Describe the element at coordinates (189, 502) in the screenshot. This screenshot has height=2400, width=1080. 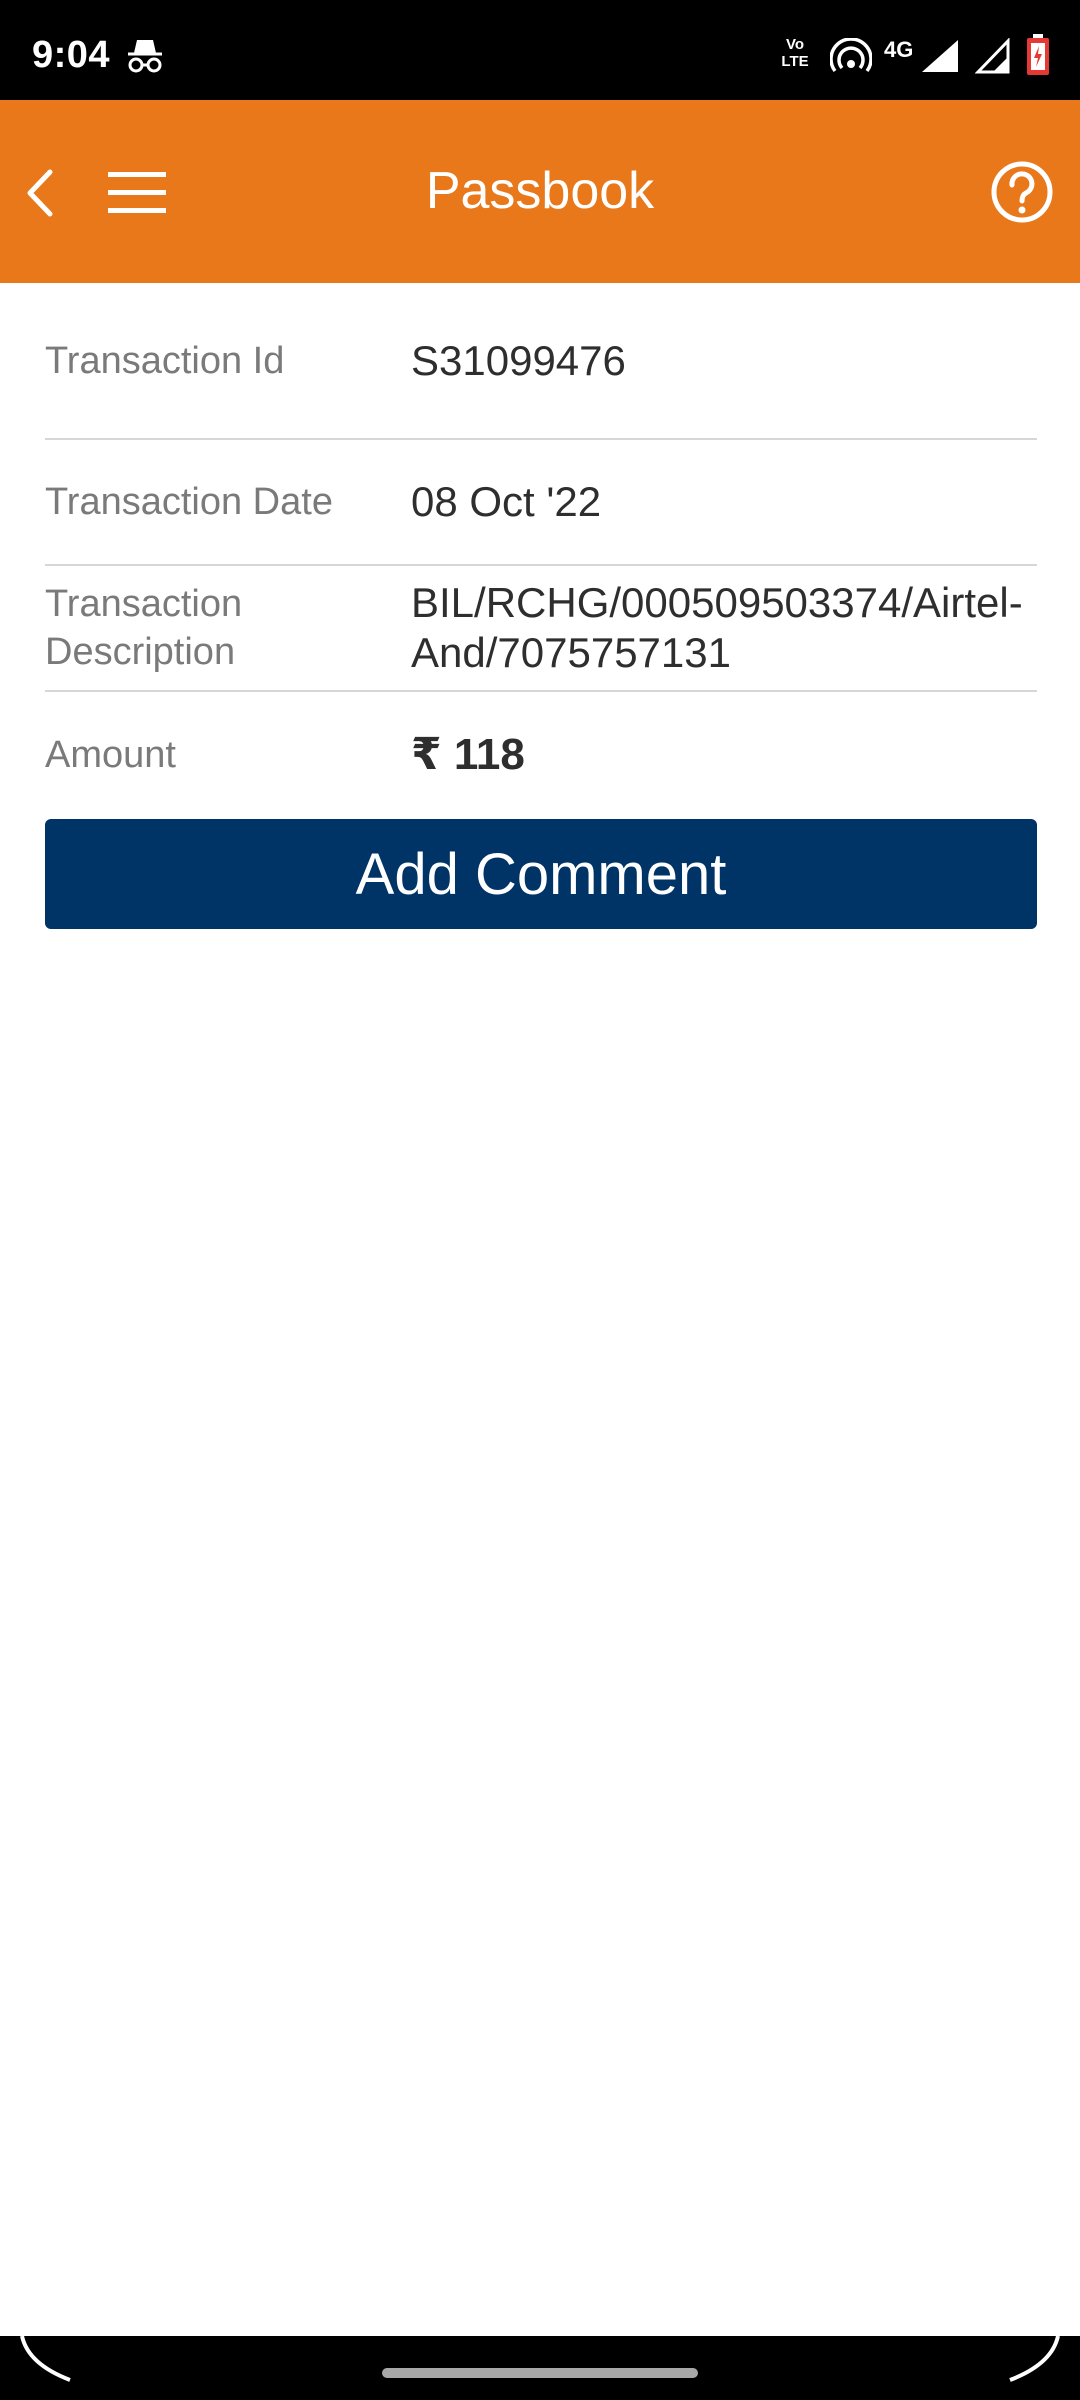
I see `transaction-date-label: Transaction Date` at that location.